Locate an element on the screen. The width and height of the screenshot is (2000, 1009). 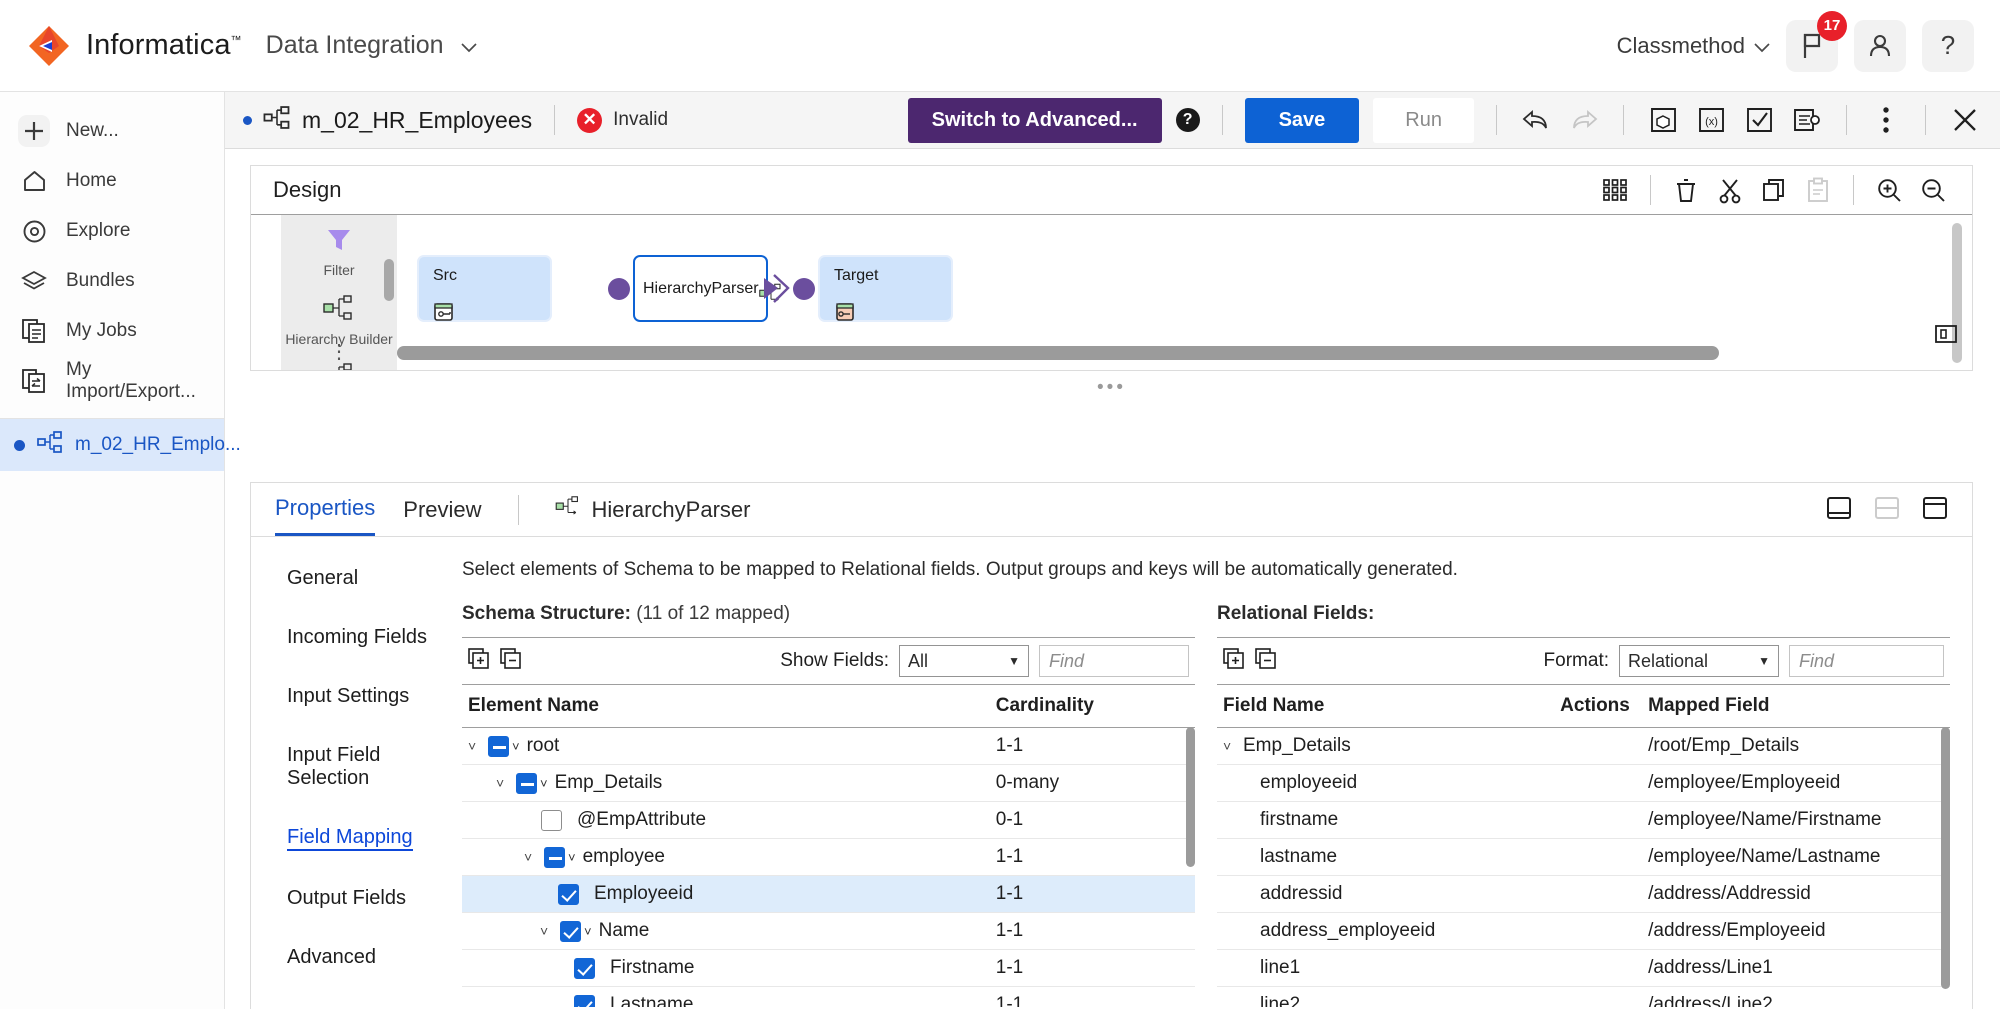
more-actions-icon is located at coordinates (1886, 120).